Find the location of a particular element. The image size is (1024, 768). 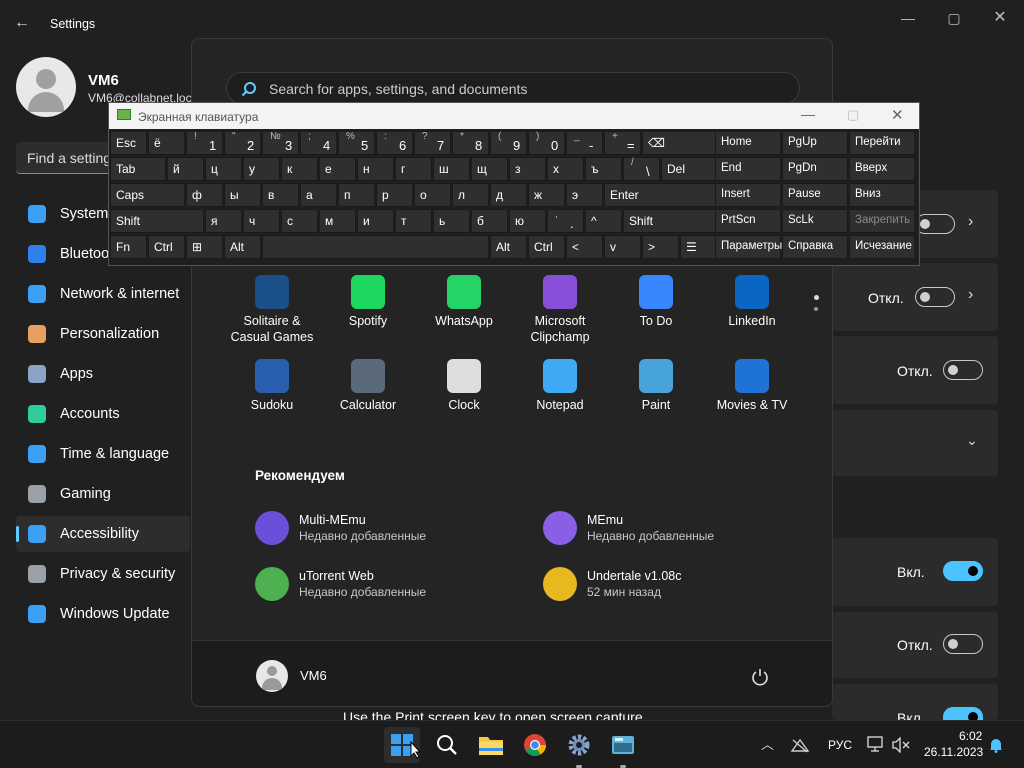

osk-key: " 2 is located at coordinates (242, 143).